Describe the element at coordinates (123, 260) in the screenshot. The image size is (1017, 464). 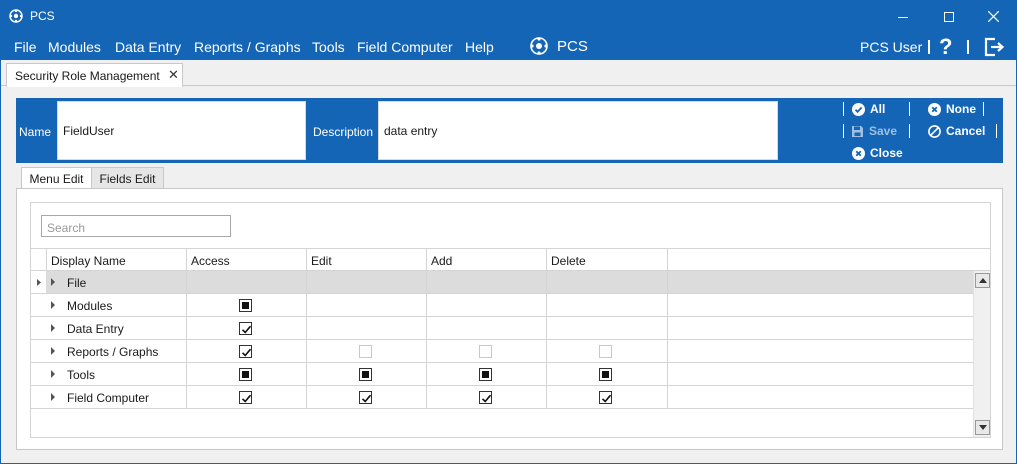
I see `column-header-display-name: Display Name` at that location.